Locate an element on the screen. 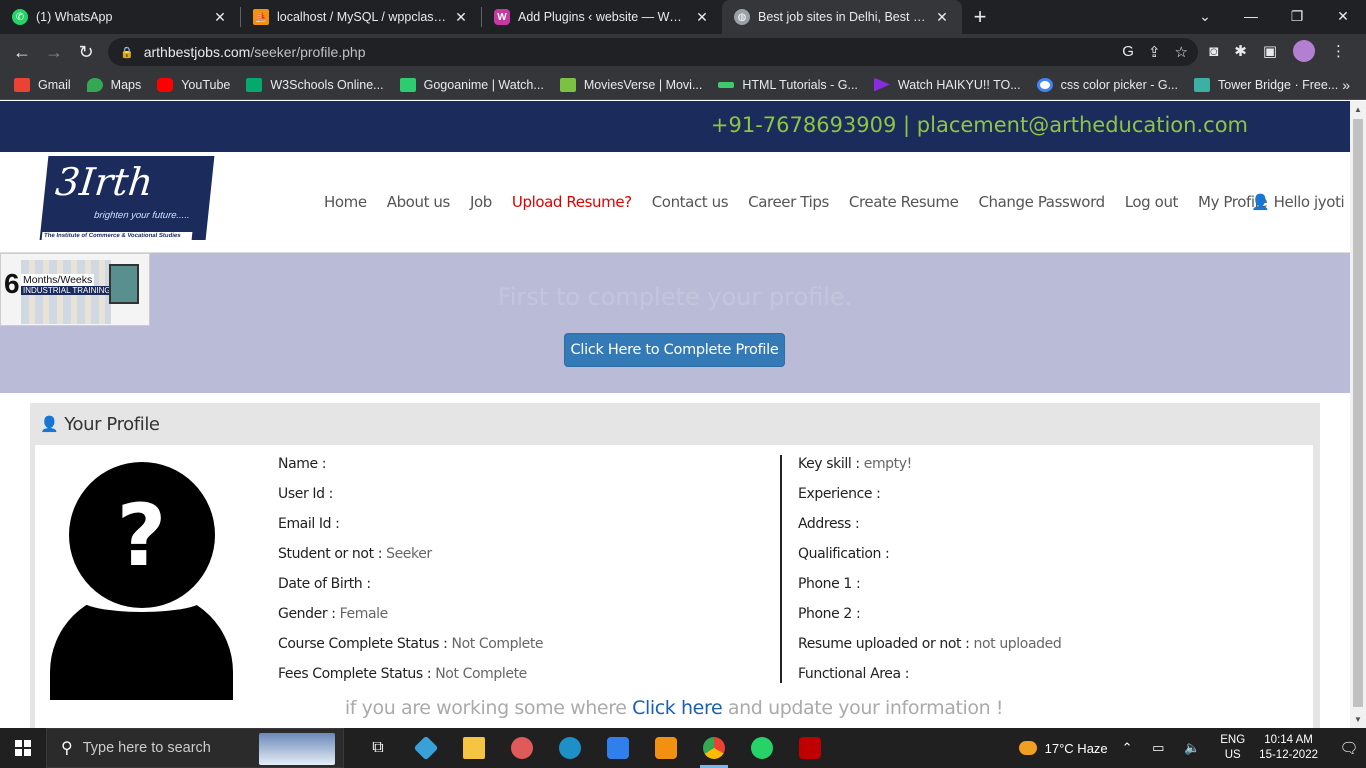 This screenshot has height=768, width=1366. field-student-or-not: Student or not : Seeker is located at coordinates (355, 554).